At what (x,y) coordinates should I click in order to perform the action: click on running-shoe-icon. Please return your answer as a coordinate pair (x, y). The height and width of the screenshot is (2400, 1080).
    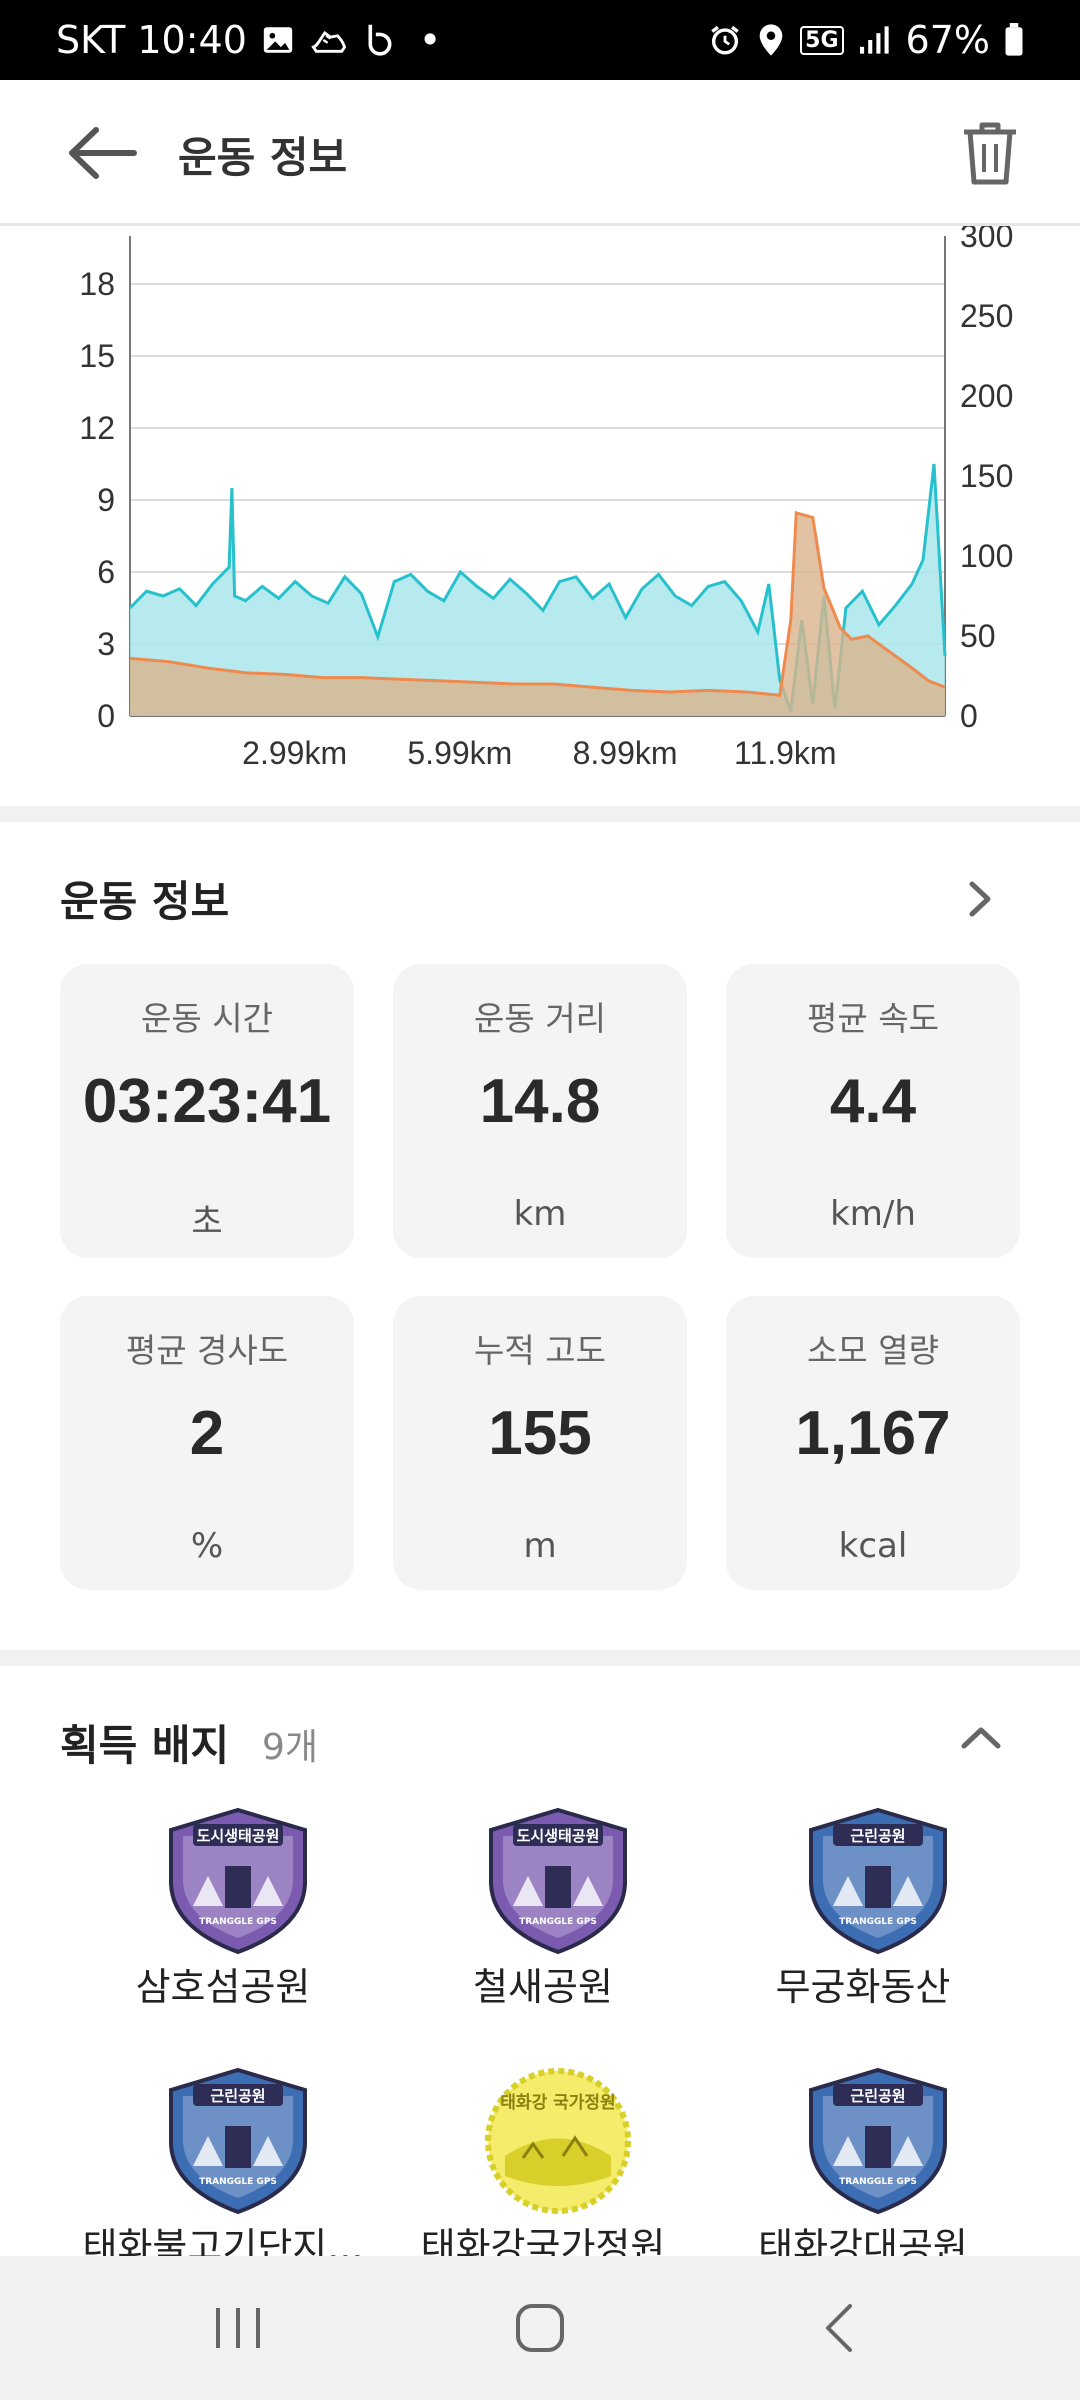
    Looking at the image, I should click on (329, 40).